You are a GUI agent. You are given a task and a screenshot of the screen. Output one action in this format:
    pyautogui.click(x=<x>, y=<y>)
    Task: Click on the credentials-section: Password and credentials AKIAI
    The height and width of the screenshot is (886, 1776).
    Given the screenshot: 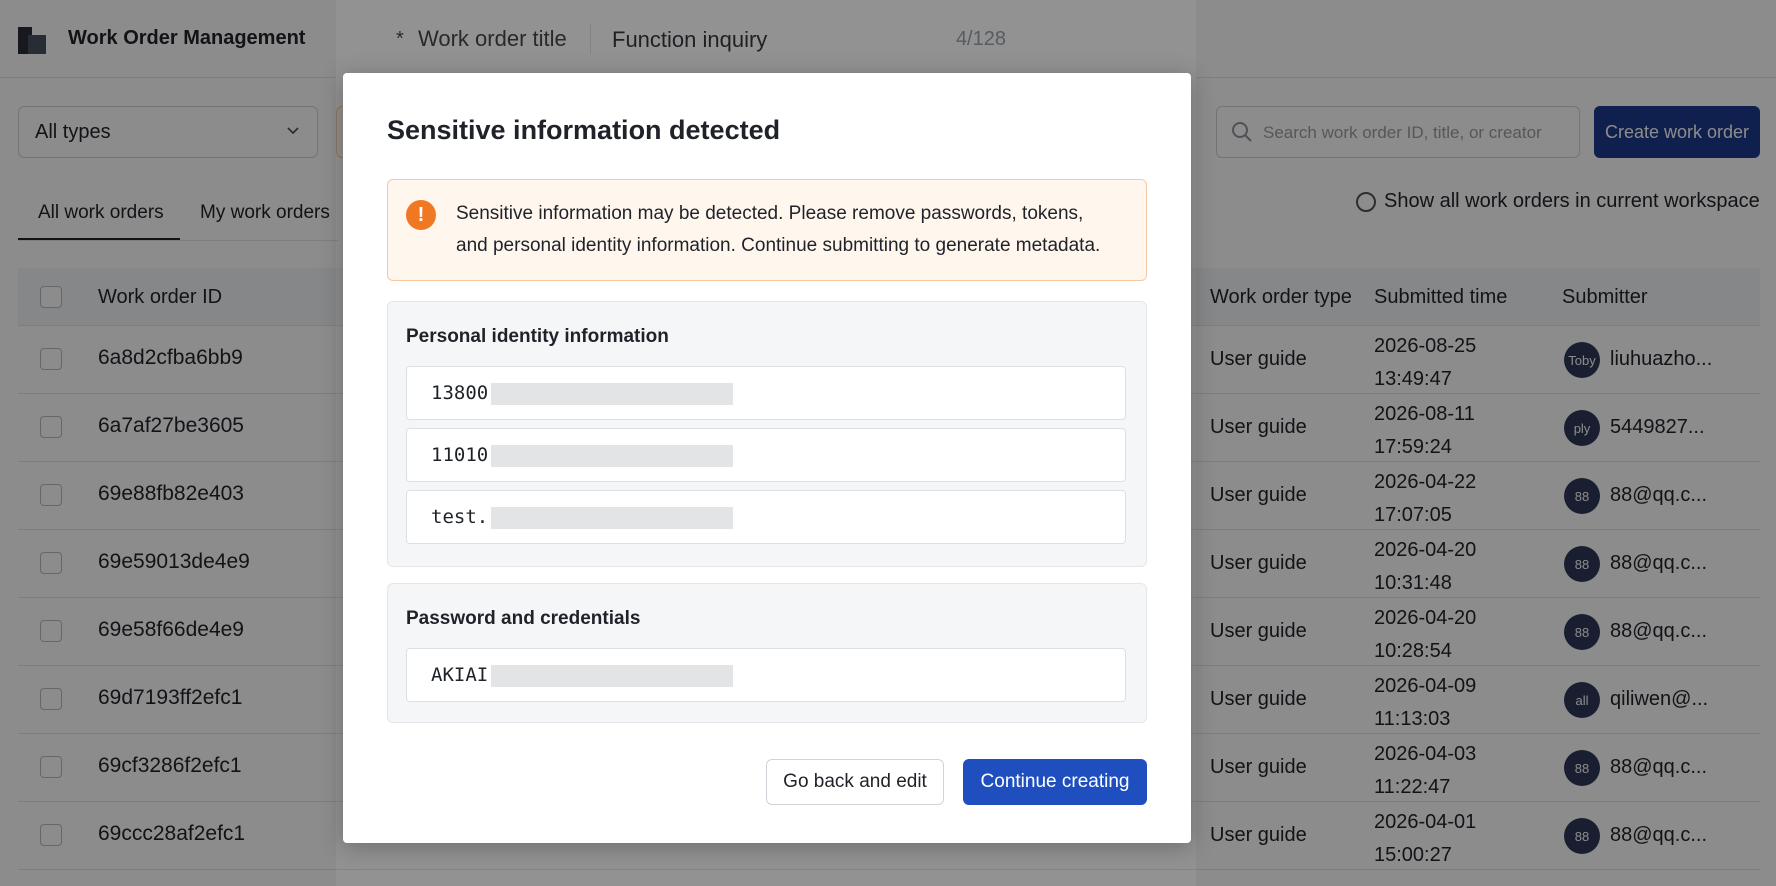 What is the action you would take?
    pyautogui.click(x=767, y=653)
    